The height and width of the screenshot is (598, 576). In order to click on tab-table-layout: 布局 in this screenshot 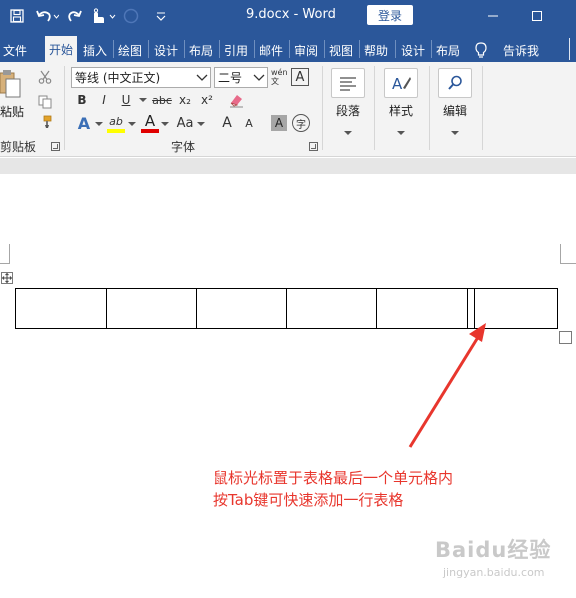, I will do `click(448, 50)`.